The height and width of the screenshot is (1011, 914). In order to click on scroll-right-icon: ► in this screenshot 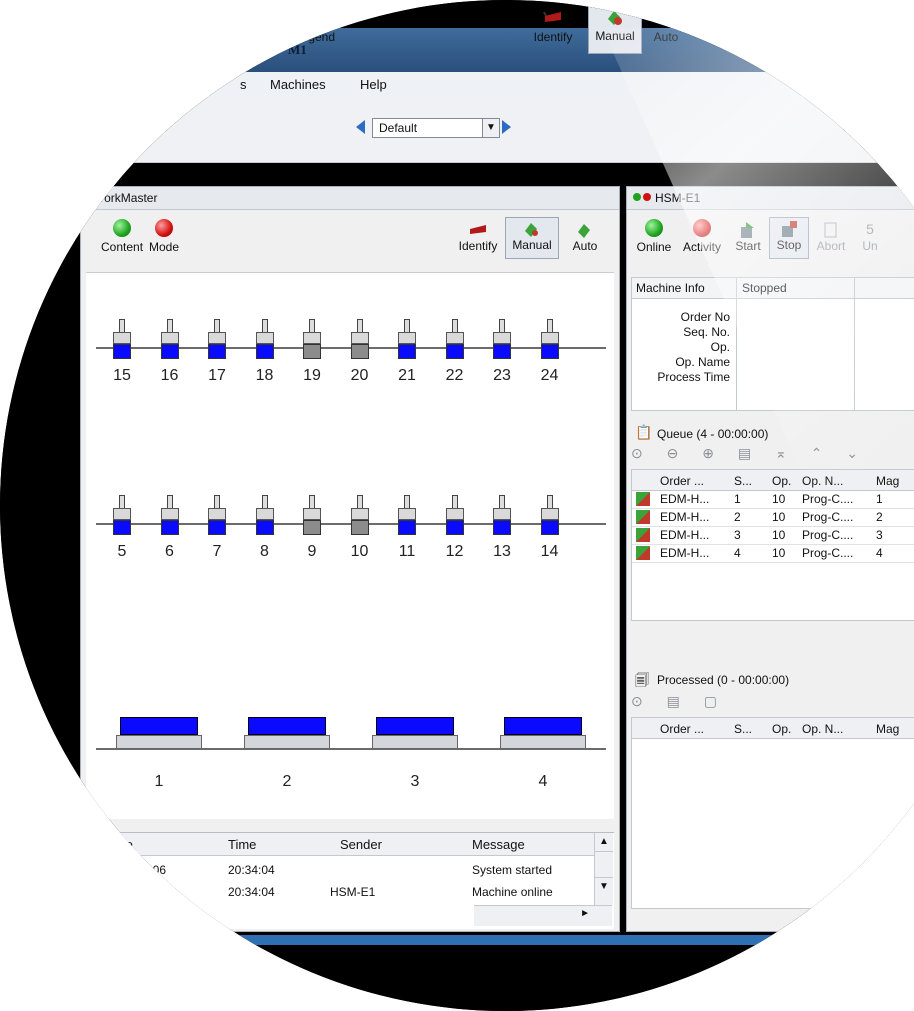, I will do `click(585, 913)`.